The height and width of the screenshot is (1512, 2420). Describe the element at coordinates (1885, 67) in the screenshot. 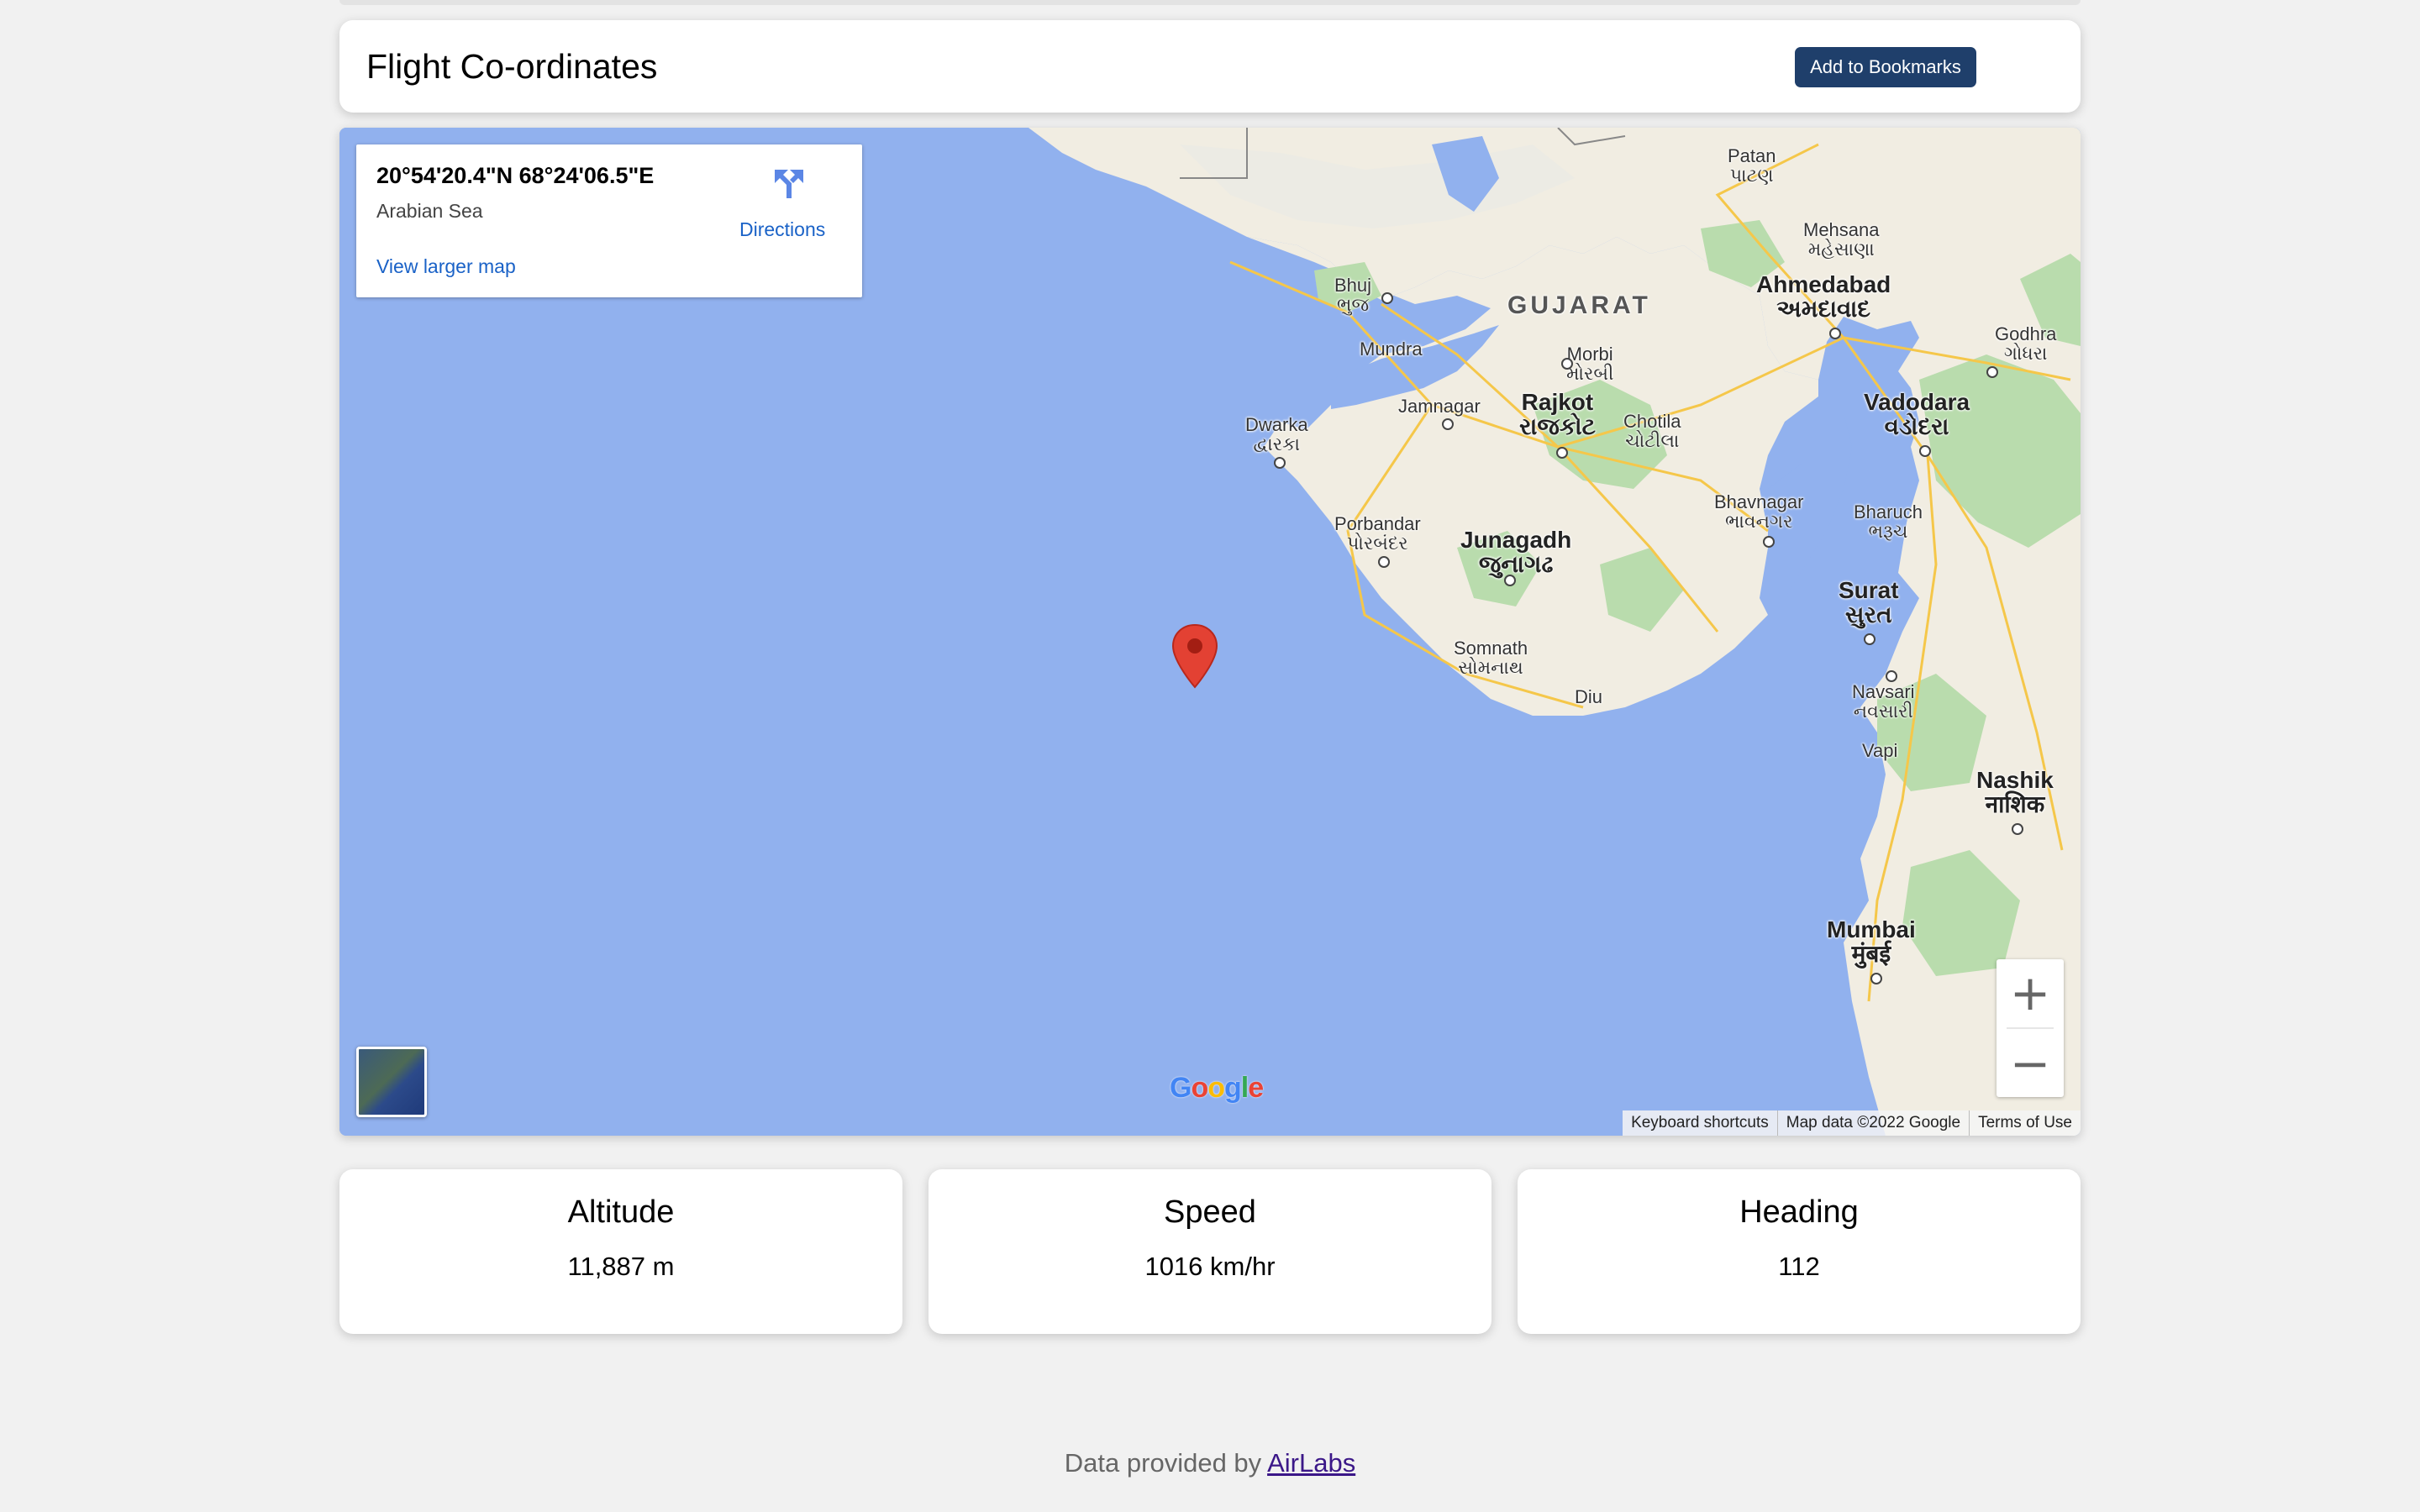

I see `add-to-bookmarks-button: Add to Bookmarks` at that location.